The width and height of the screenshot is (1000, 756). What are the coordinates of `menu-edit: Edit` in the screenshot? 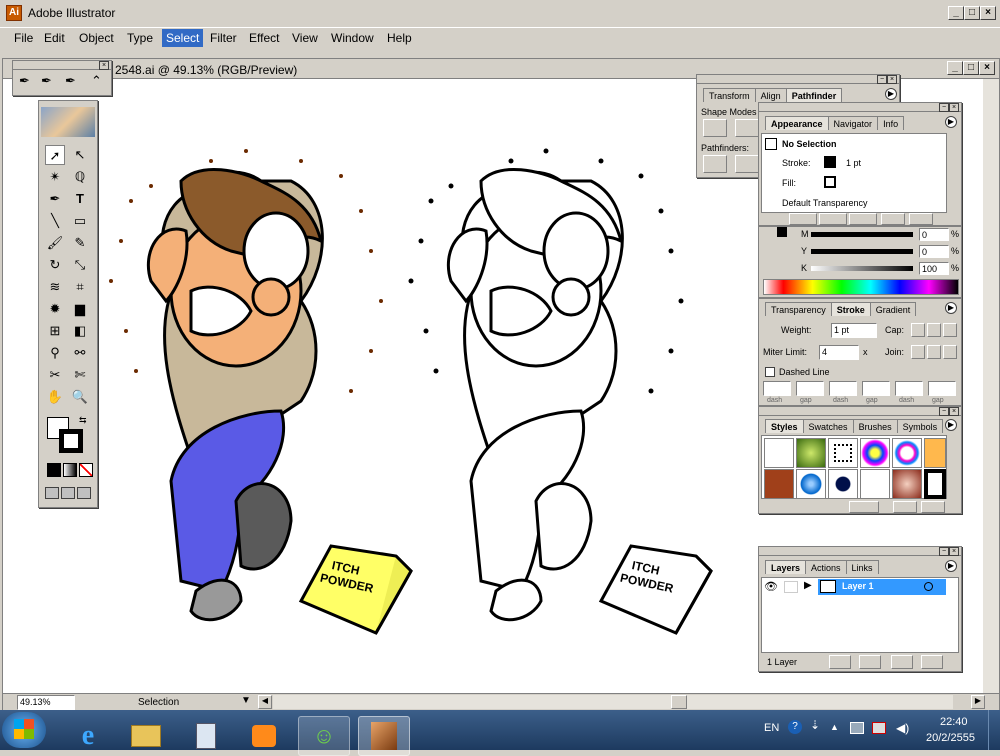 It's located at (54, 38).